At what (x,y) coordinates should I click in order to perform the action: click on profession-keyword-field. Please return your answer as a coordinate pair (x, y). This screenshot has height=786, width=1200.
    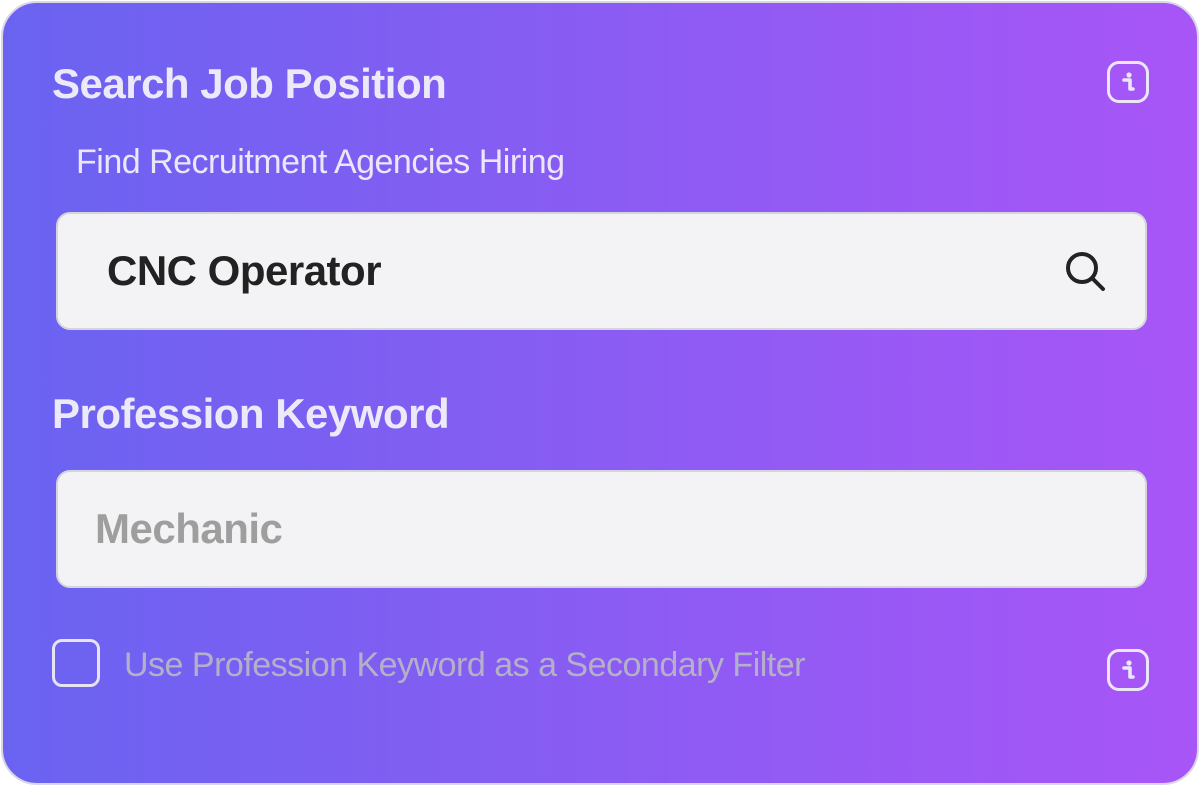
    Looking at the image, I should click on (601, 529).